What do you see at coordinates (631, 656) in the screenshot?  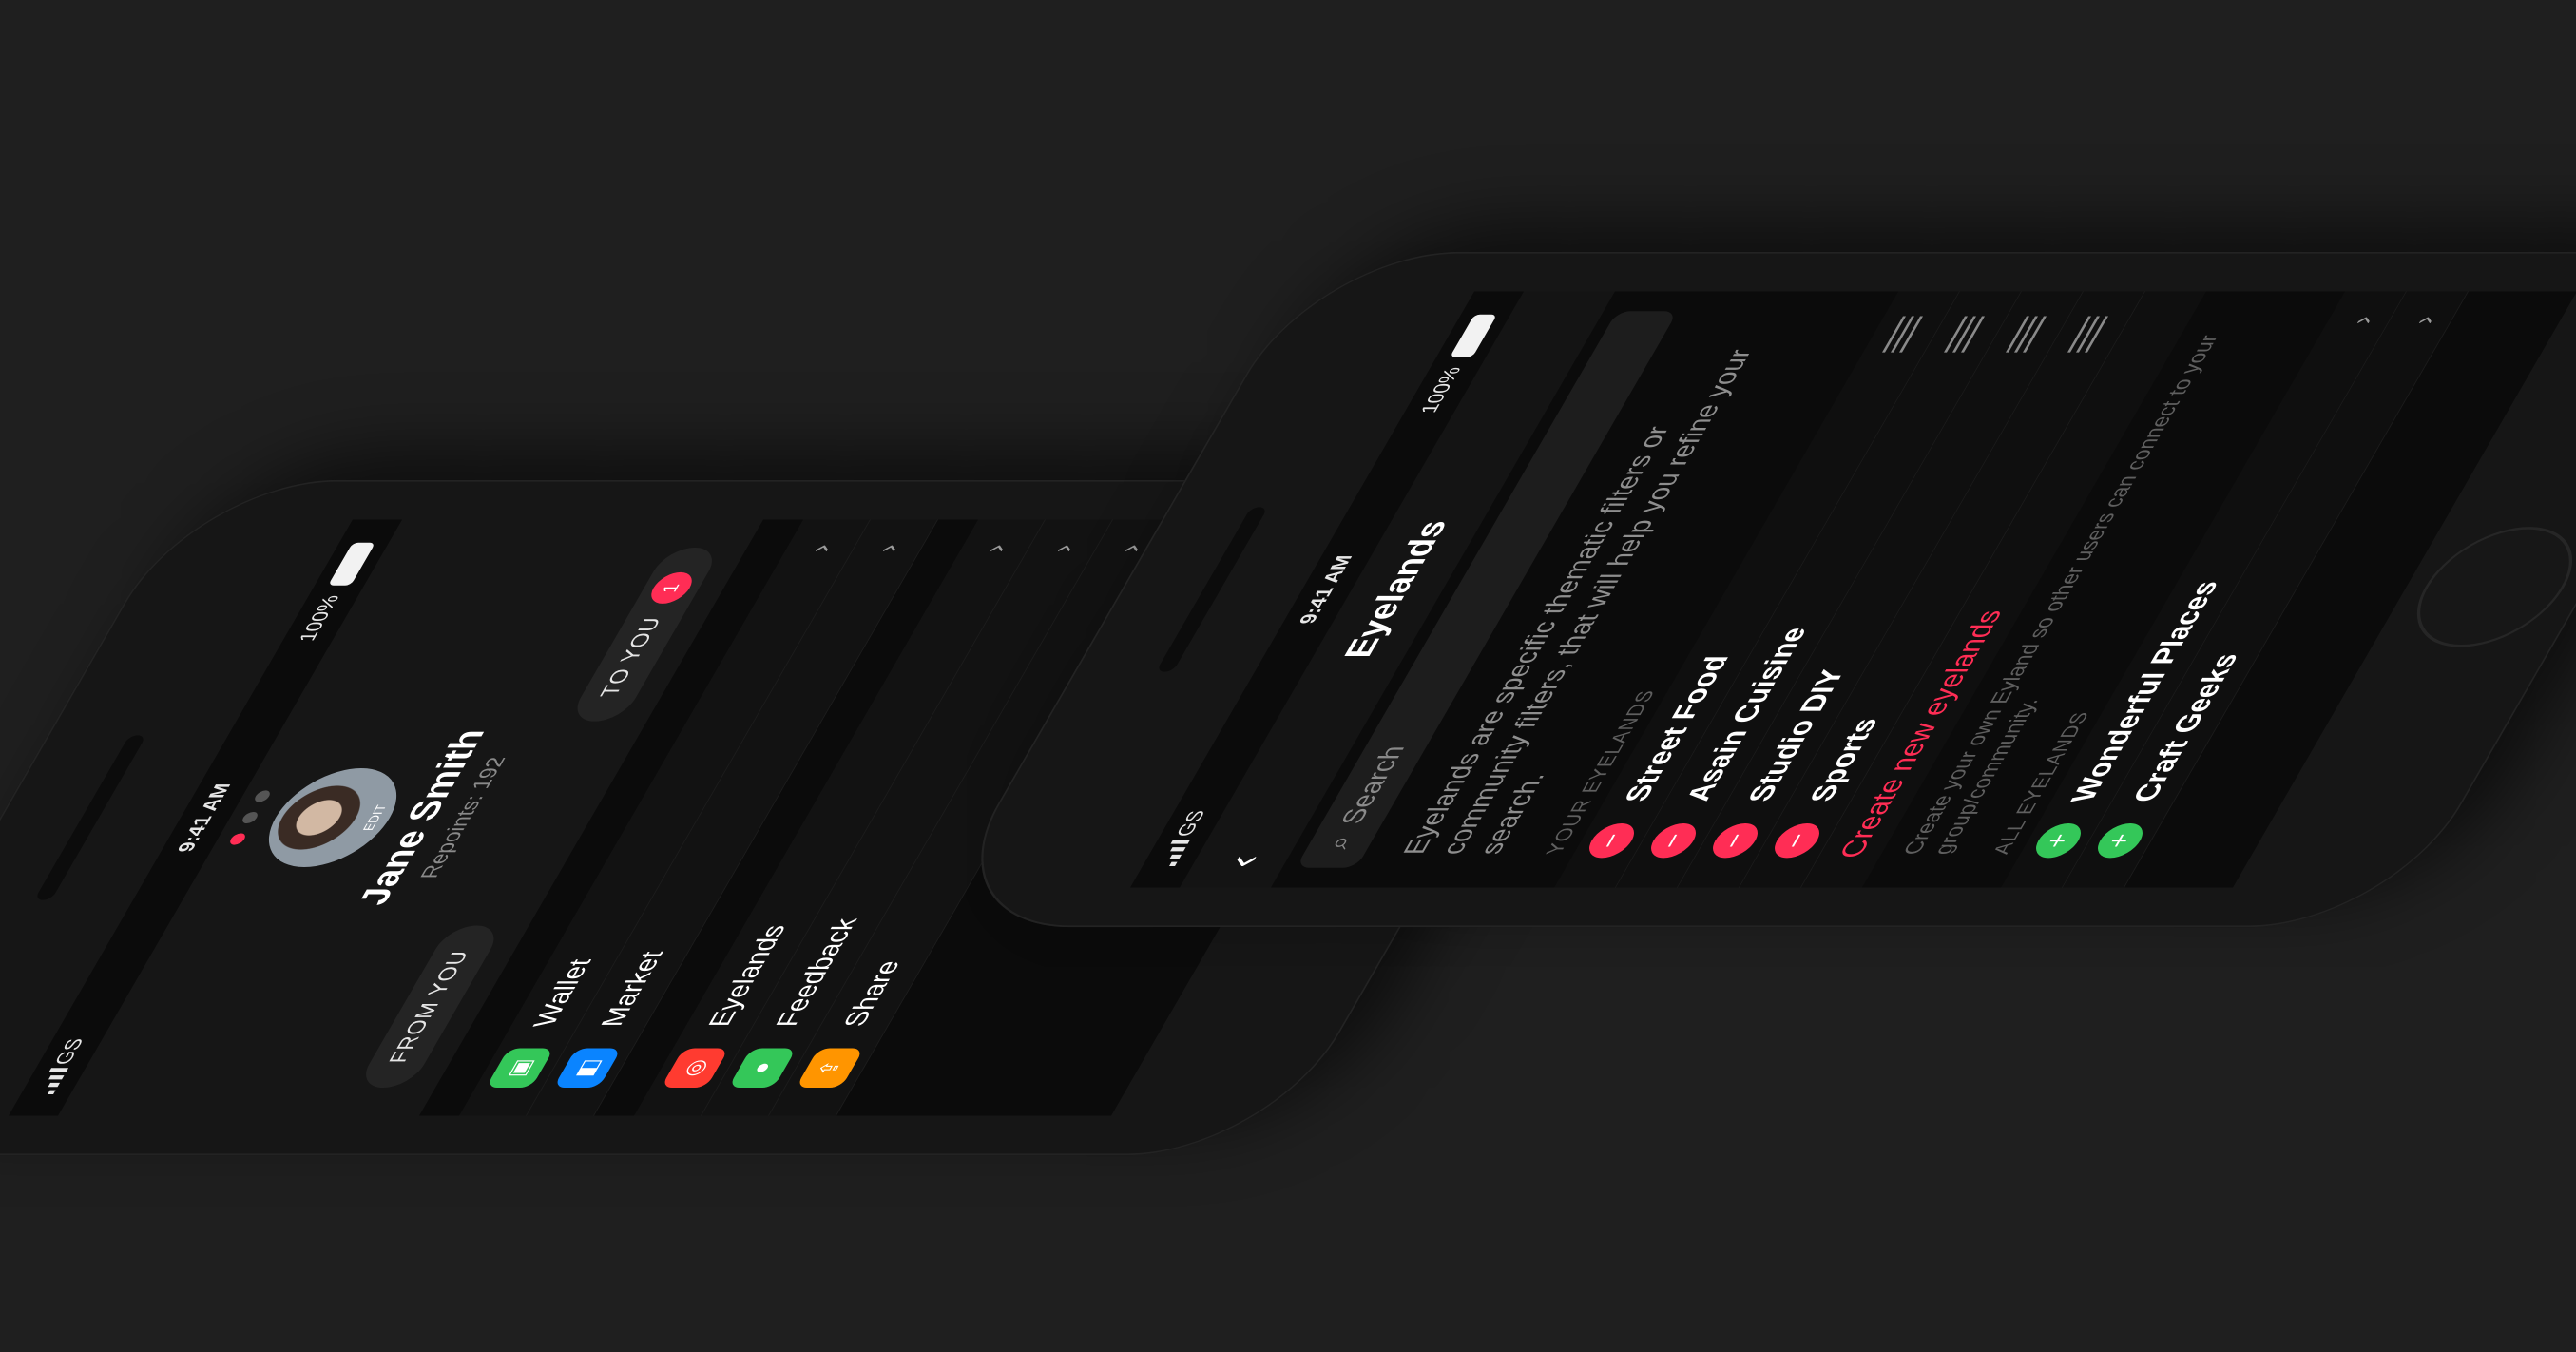 I see `tab-to-you-label: TO YOU` at bounding box center [631, 656].